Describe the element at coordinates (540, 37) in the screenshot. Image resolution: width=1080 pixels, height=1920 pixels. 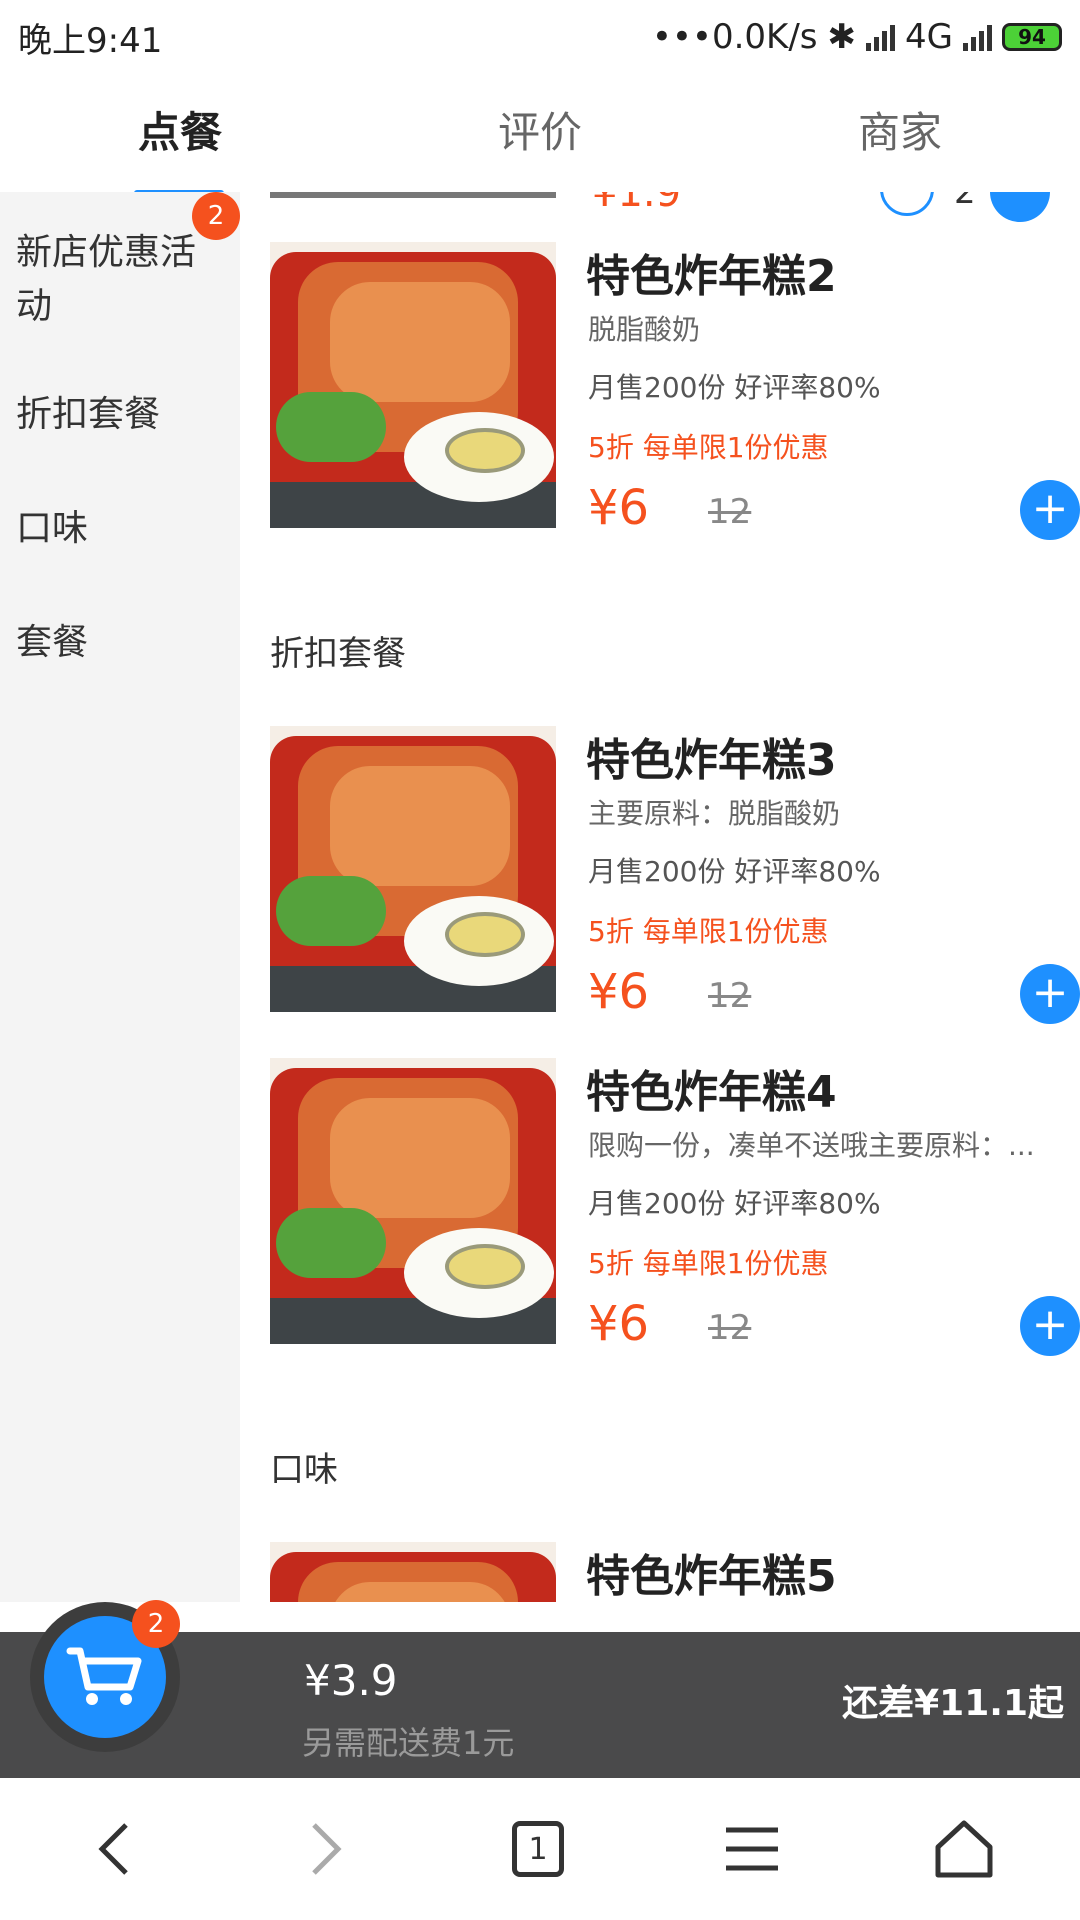
I see `status-bar: 晚上9:41 •••0.0K/s ✱ 4G 94` at that location.